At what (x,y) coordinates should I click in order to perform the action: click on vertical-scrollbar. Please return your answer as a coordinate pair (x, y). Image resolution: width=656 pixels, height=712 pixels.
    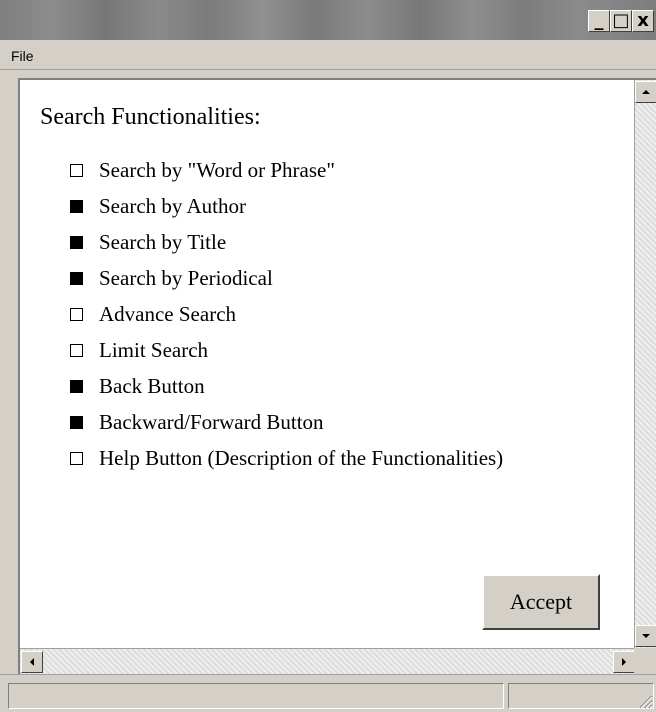
    Looking at the image, I should click on (645, 364).